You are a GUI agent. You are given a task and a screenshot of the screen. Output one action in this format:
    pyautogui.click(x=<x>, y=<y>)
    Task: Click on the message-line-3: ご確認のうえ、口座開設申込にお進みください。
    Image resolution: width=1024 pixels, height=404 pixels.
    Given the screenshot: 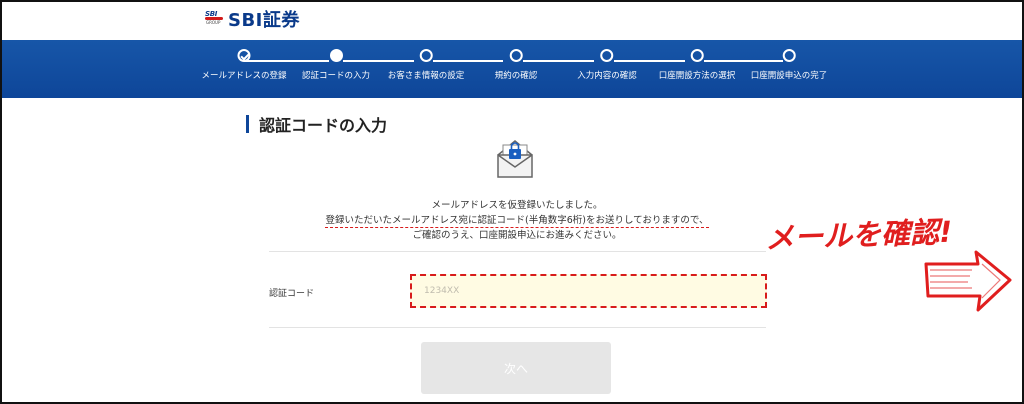 What is the action you would take?
    pyautogui.click(x=517, y=235)
    